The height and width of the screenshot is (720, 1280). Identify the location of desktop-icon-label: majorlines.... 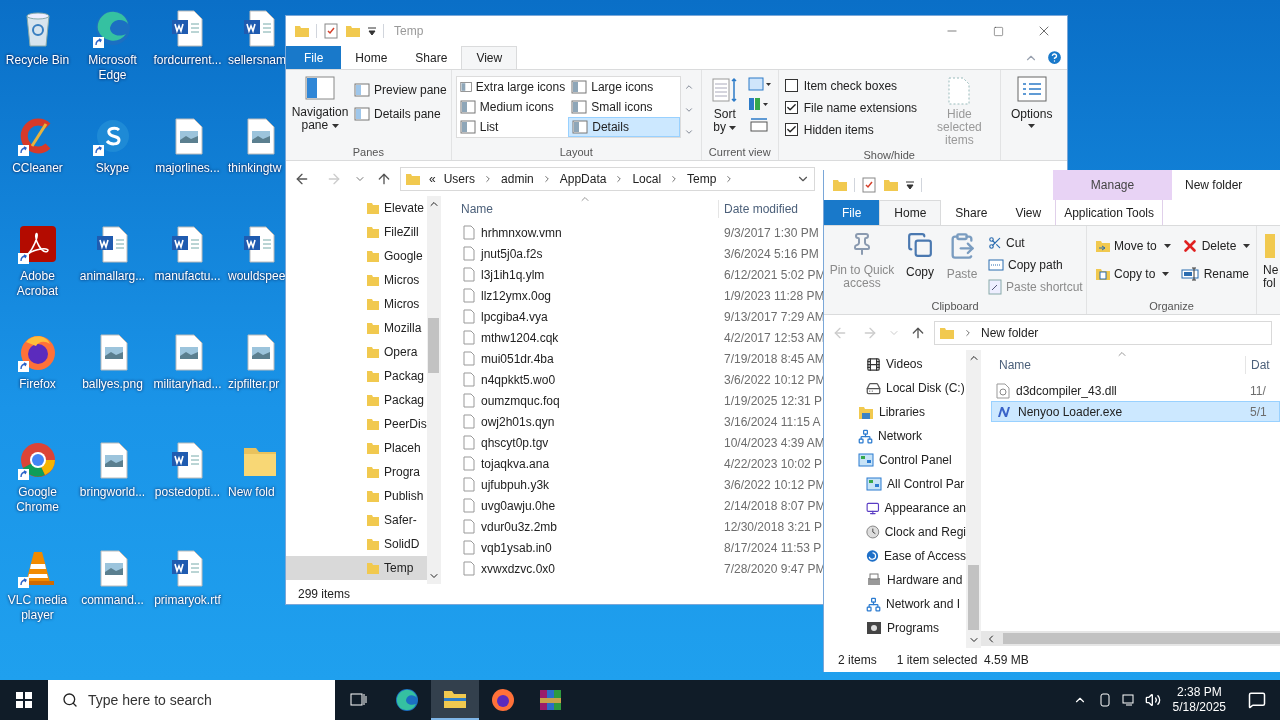
(187, 168).